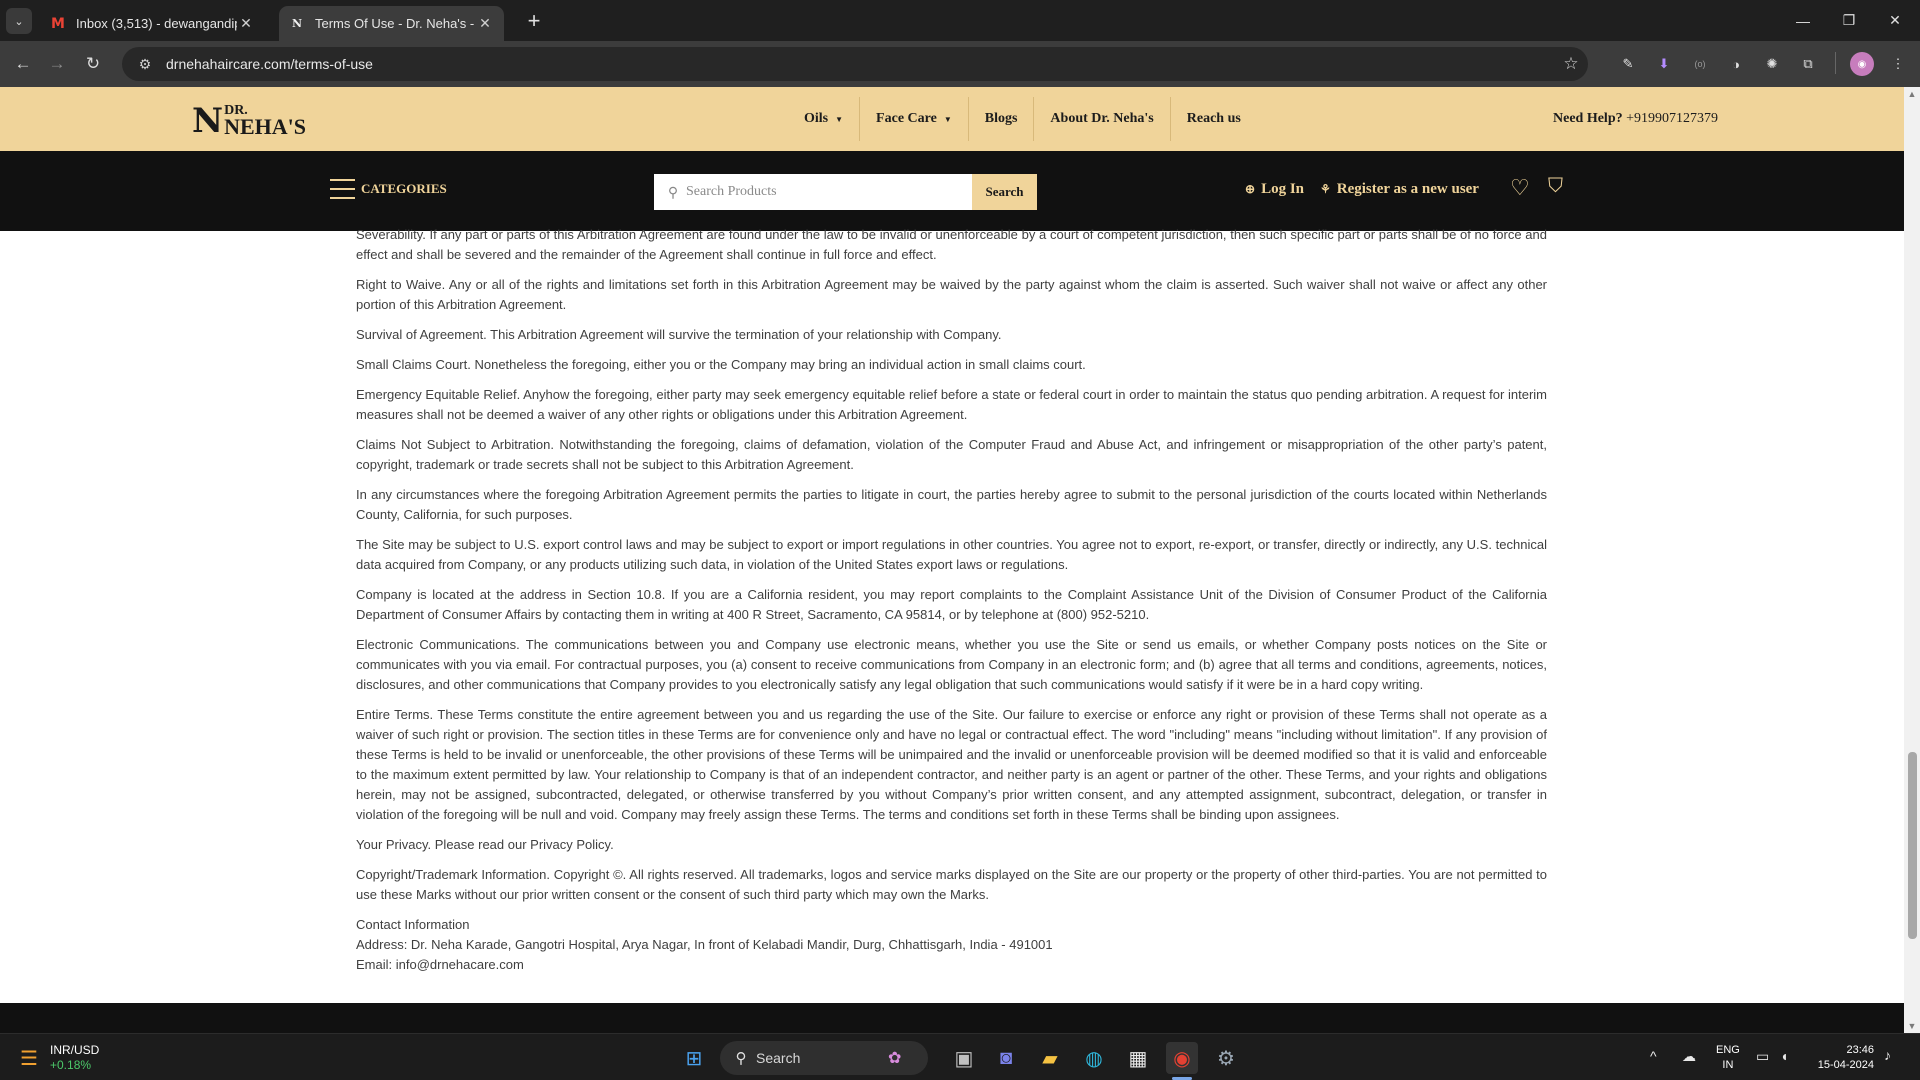  Describe the element at coordinates (673, 191) in the screenshot. I see `search-icon: ⚲` at that location.